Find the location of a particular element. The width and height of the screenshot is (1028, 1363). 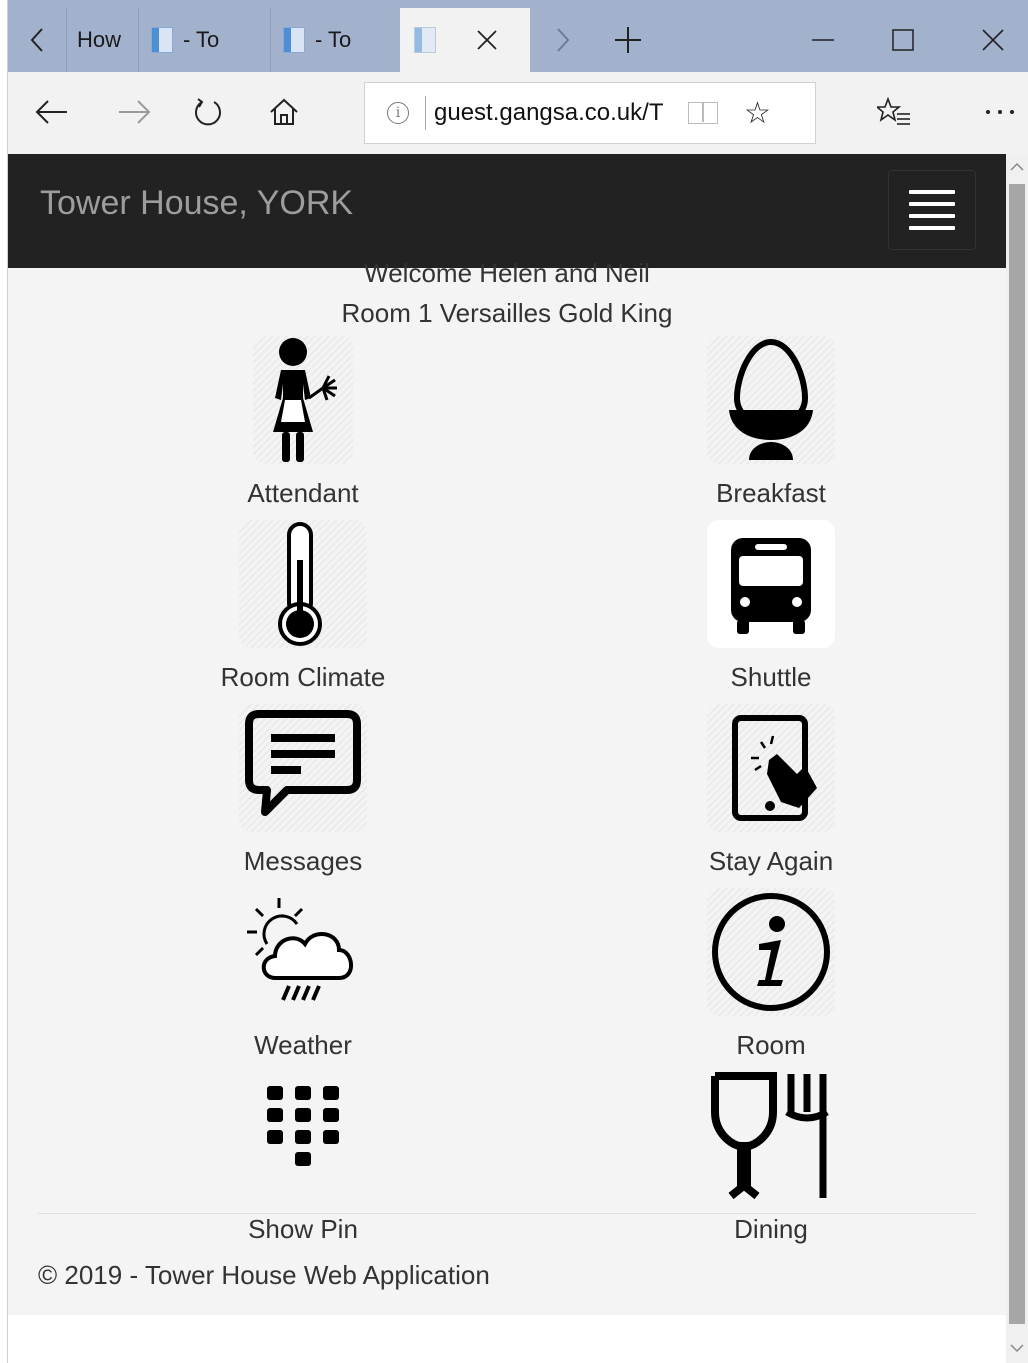

tile-label: Messages is located at coordinates (303, 861).